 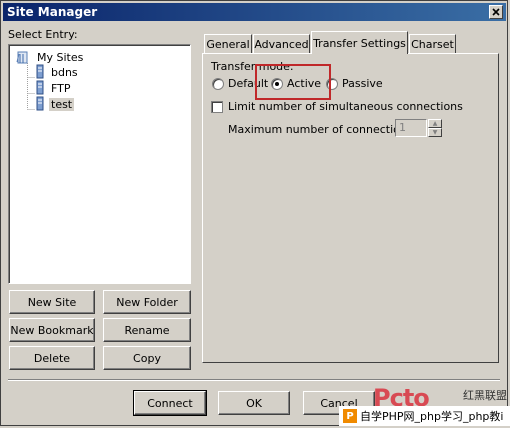 I want to click on new-bookmark-button: New Bookmark, so click(x=52, y=330).